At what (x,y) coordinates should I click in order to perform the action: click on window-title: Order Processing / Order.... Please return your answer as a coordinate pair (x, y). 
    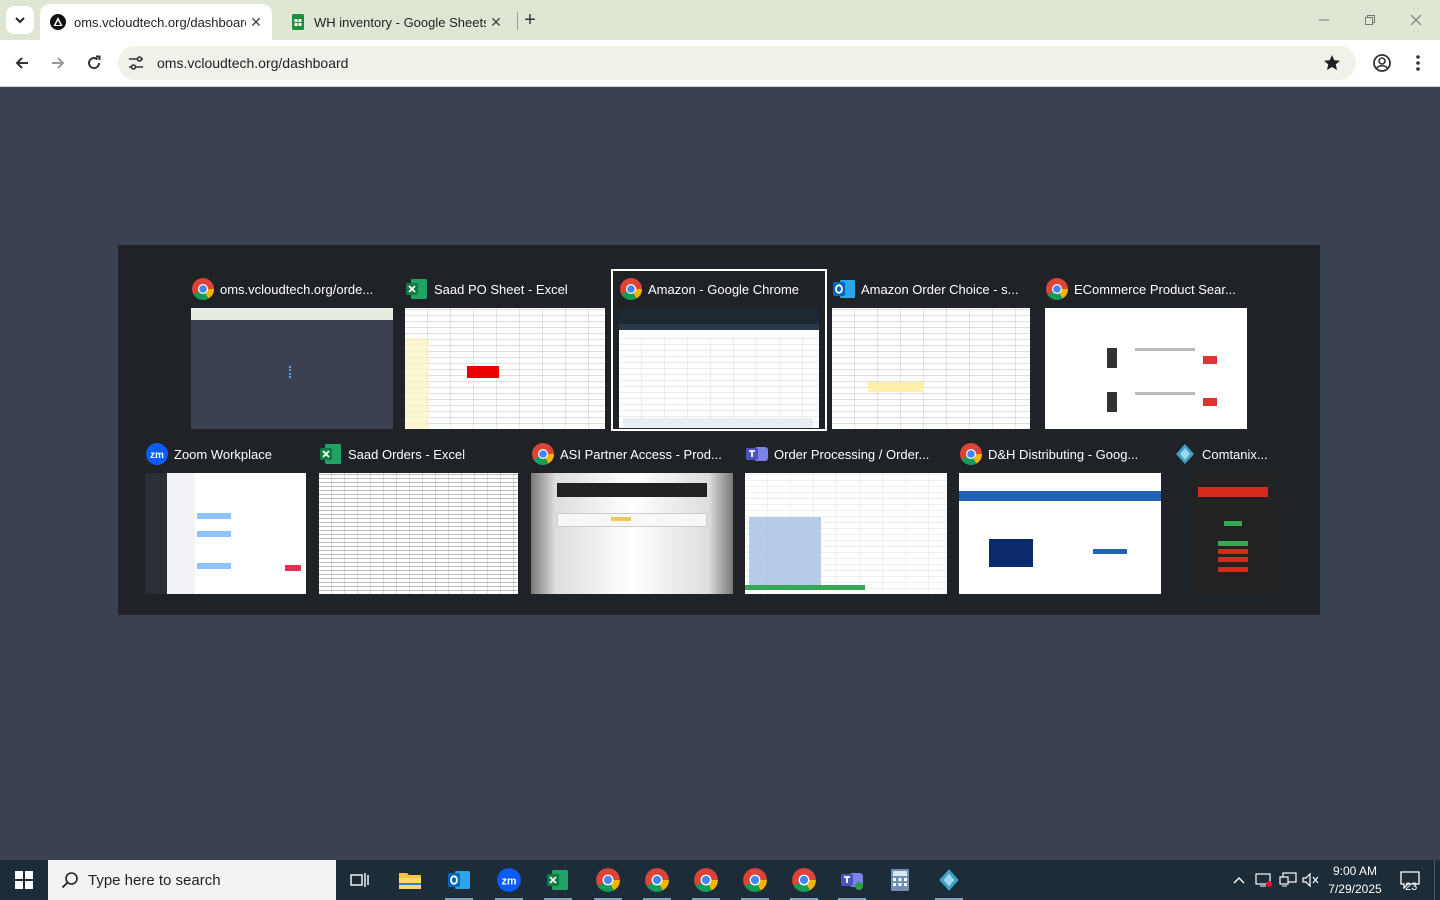
    Looking at the image, I should click on (852, 454).